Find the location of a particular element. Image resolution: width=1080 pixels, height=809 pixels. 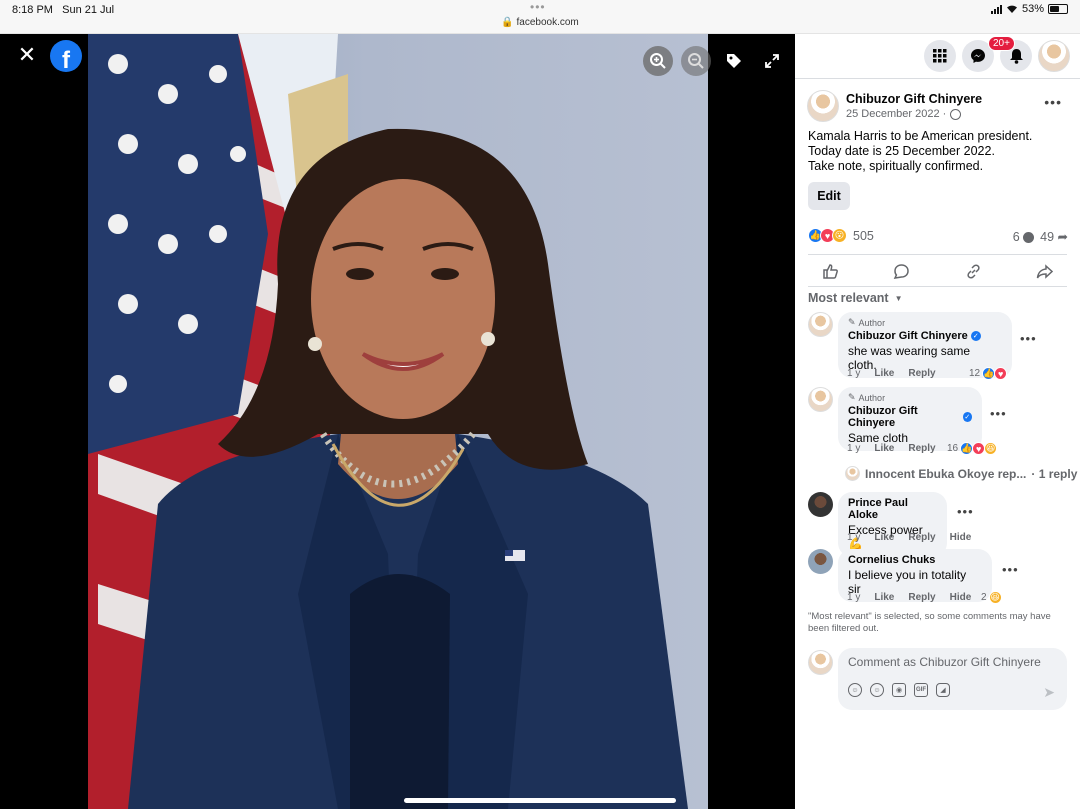

love-reaction-icon: ♥ is located at coordinates (1001, 373).